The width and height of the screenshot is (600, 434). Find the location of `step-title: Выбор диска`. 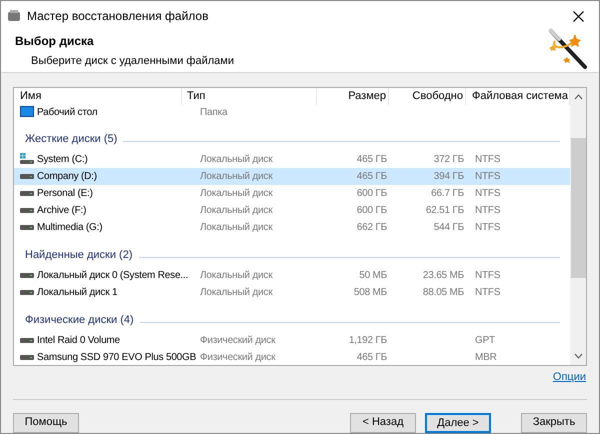

step-title: Выбор диска is located at coordinates (55, 41).